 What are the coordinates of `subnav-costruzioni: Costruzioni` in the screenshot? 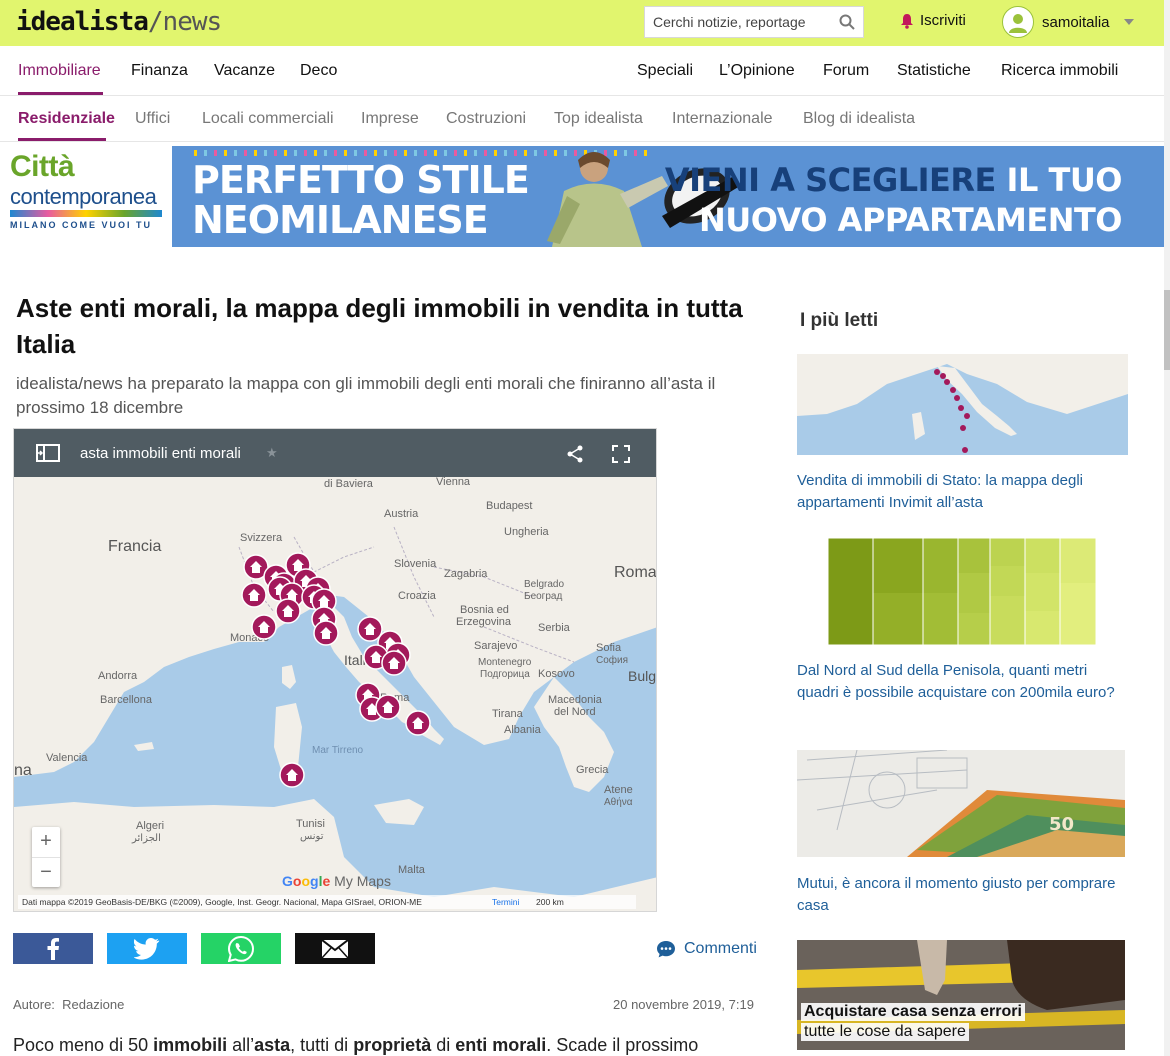 It's located at (486, 119).